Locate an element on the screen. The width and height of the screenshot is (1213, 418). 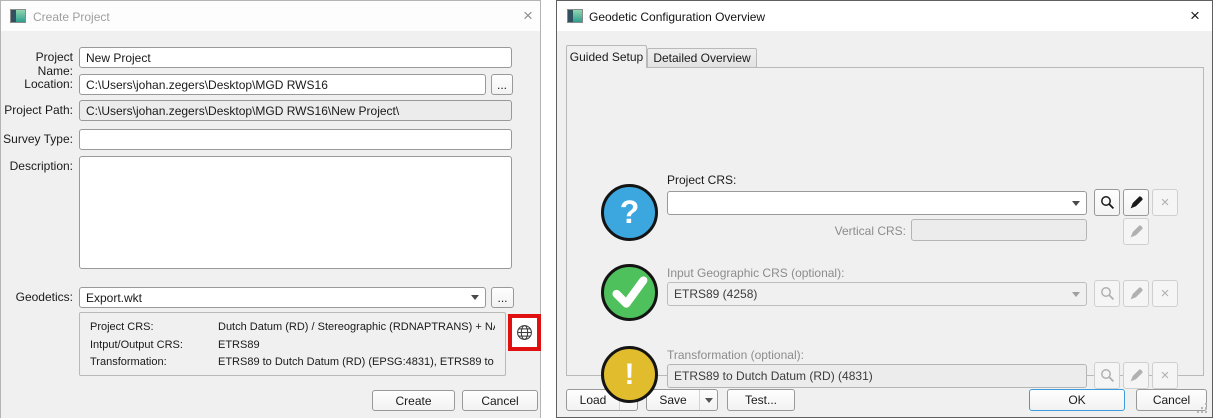
warning-icon: ! is located at coordinates (629, 374).